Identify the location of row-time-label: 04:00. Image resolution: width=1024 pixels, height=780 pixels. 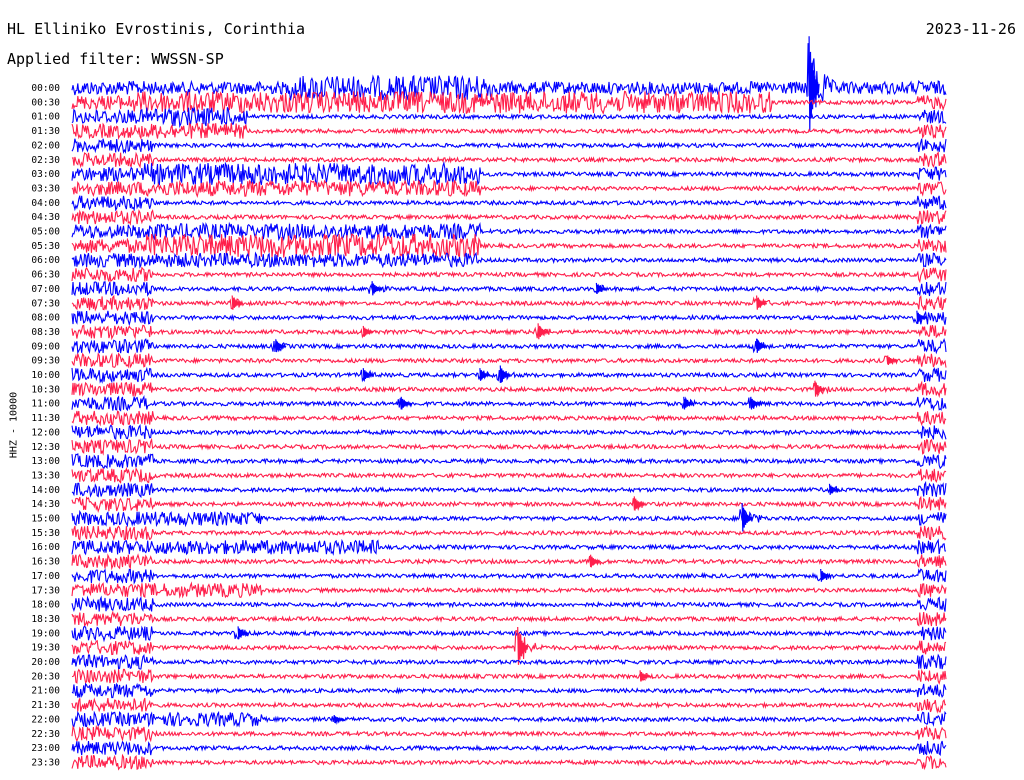
(45, 203).